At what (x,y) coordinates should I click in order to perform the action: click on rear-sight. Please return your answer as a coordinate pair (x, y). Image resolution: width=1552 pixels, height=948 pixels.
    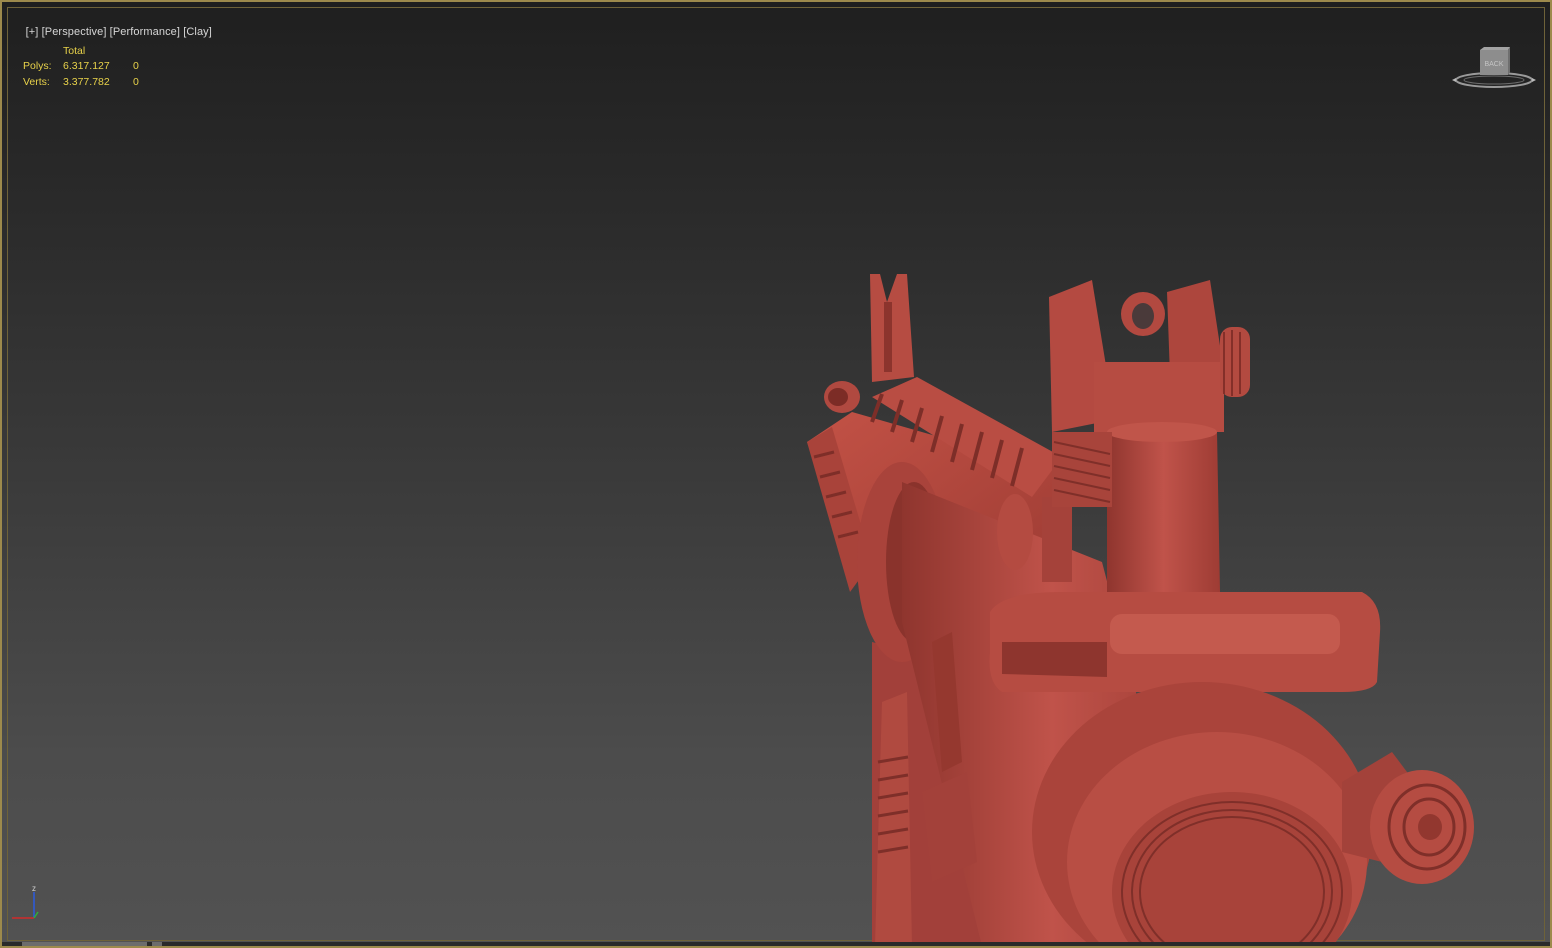
    Looking at the image, I should click on (1149, 356).